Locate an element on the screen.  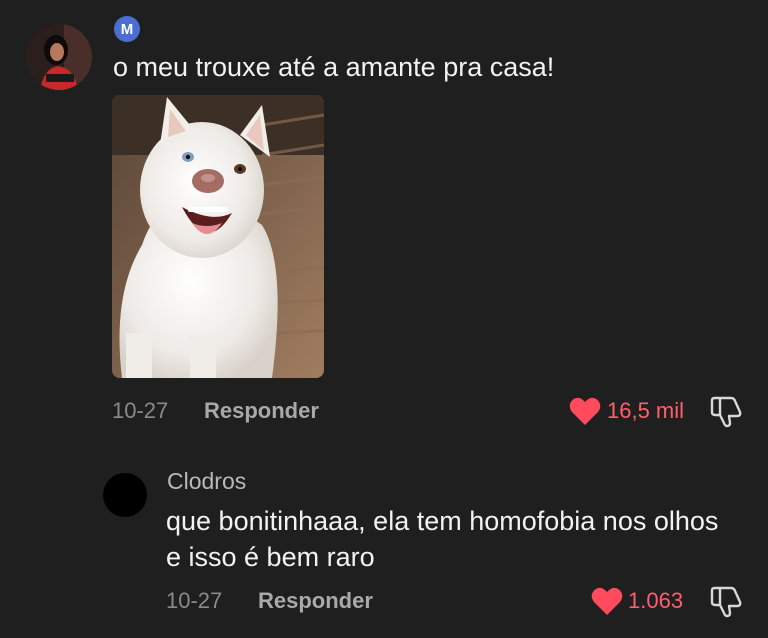
reply-like-button is located at coordinates (607, 601).